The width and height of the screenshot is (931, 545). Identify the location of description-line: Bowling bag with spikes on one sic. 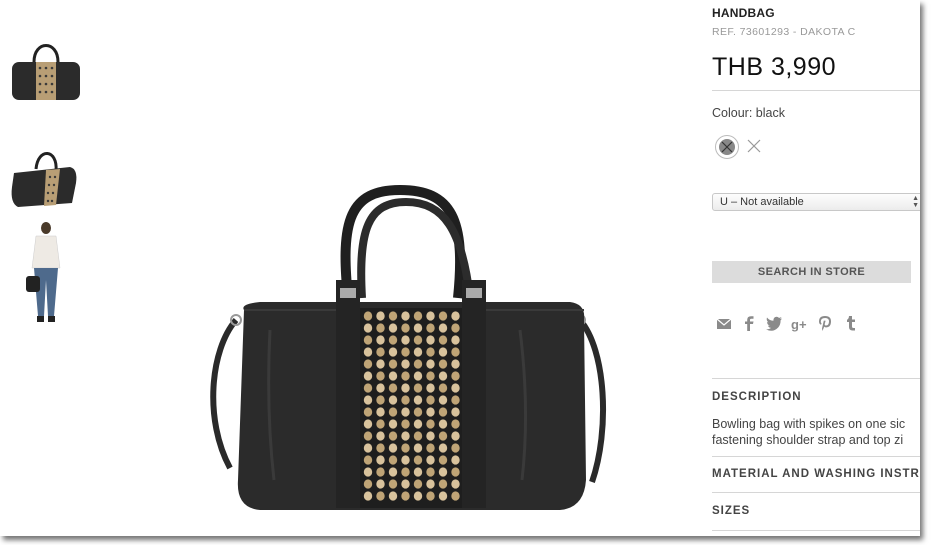
(809, 424).